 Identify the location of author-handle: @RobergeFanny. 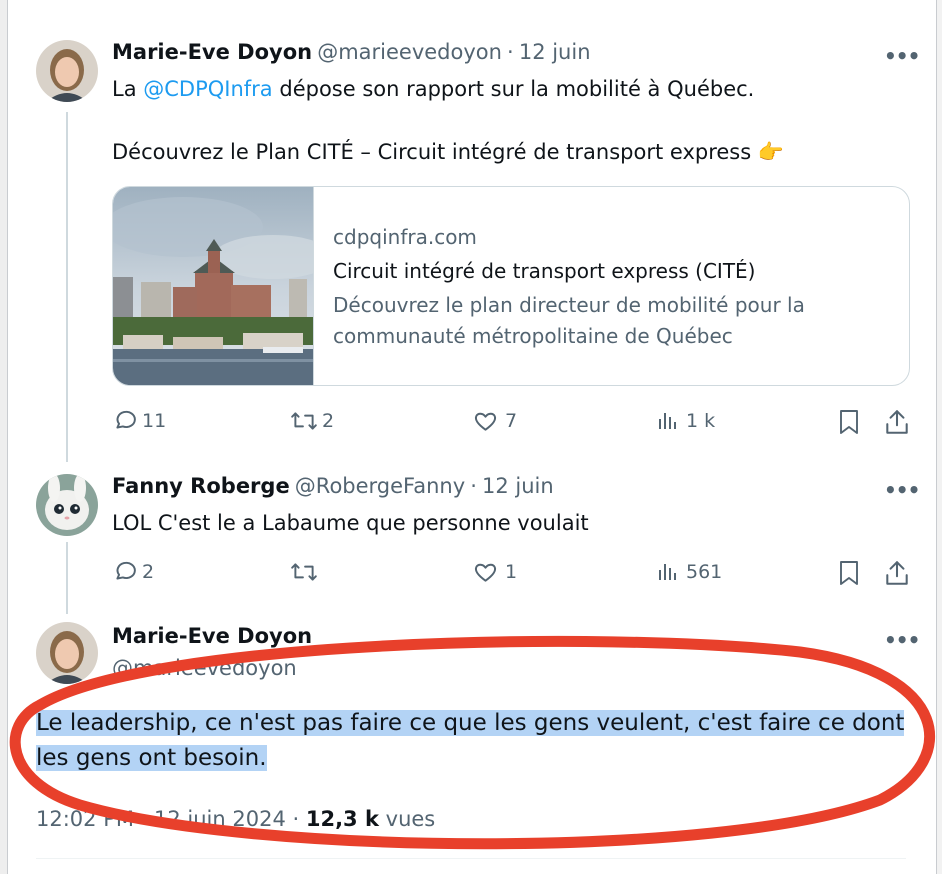
(380, 486).